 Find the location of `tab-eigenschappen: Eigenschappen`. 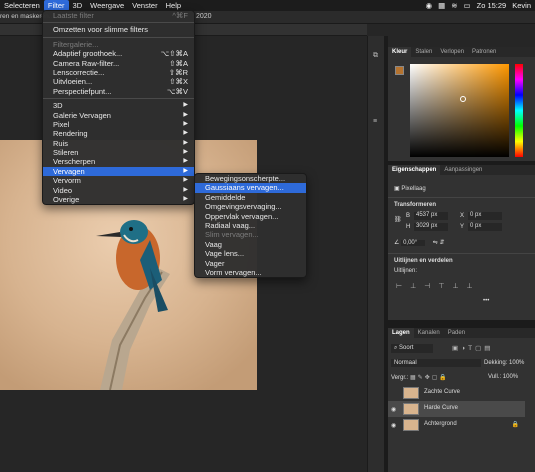

tab-eigenschappen: Eigenschappen is located at coordinates (414, 170).